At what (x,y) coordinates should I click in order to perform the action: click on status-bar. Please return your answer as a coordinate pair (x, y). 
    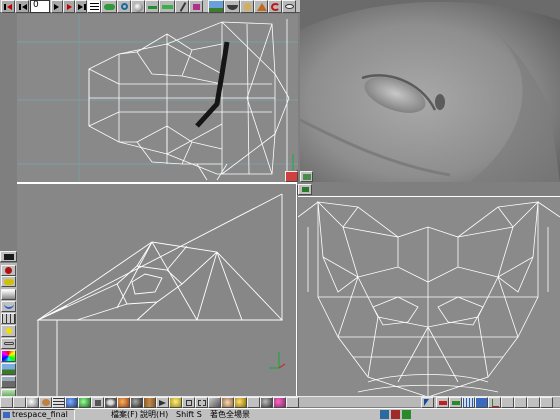
    Looking at the image, I should click on (280, 402).